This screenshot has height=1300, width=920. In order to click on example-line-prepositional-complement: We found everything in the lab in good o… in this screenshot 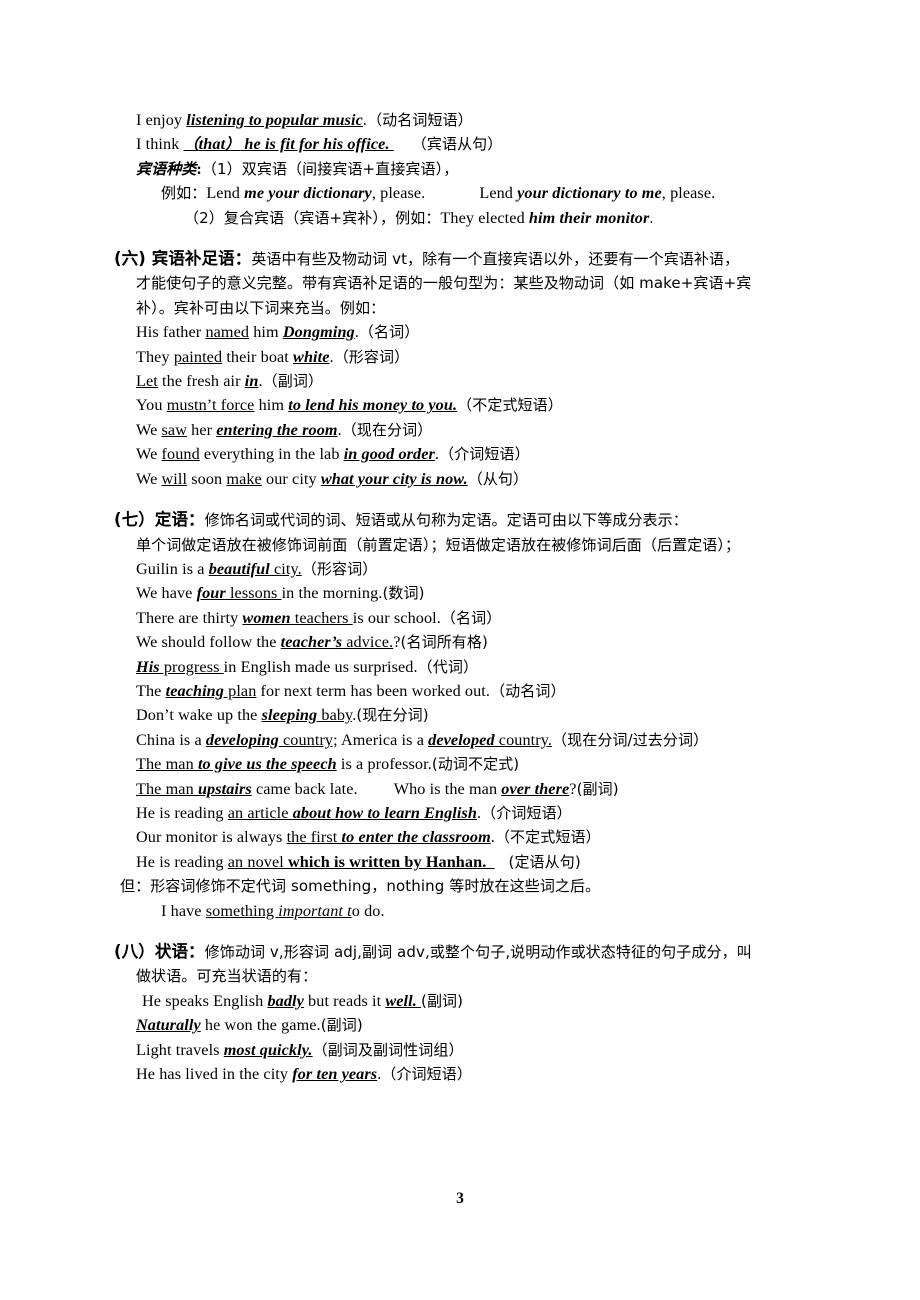, I will do `click(474, 454)`.